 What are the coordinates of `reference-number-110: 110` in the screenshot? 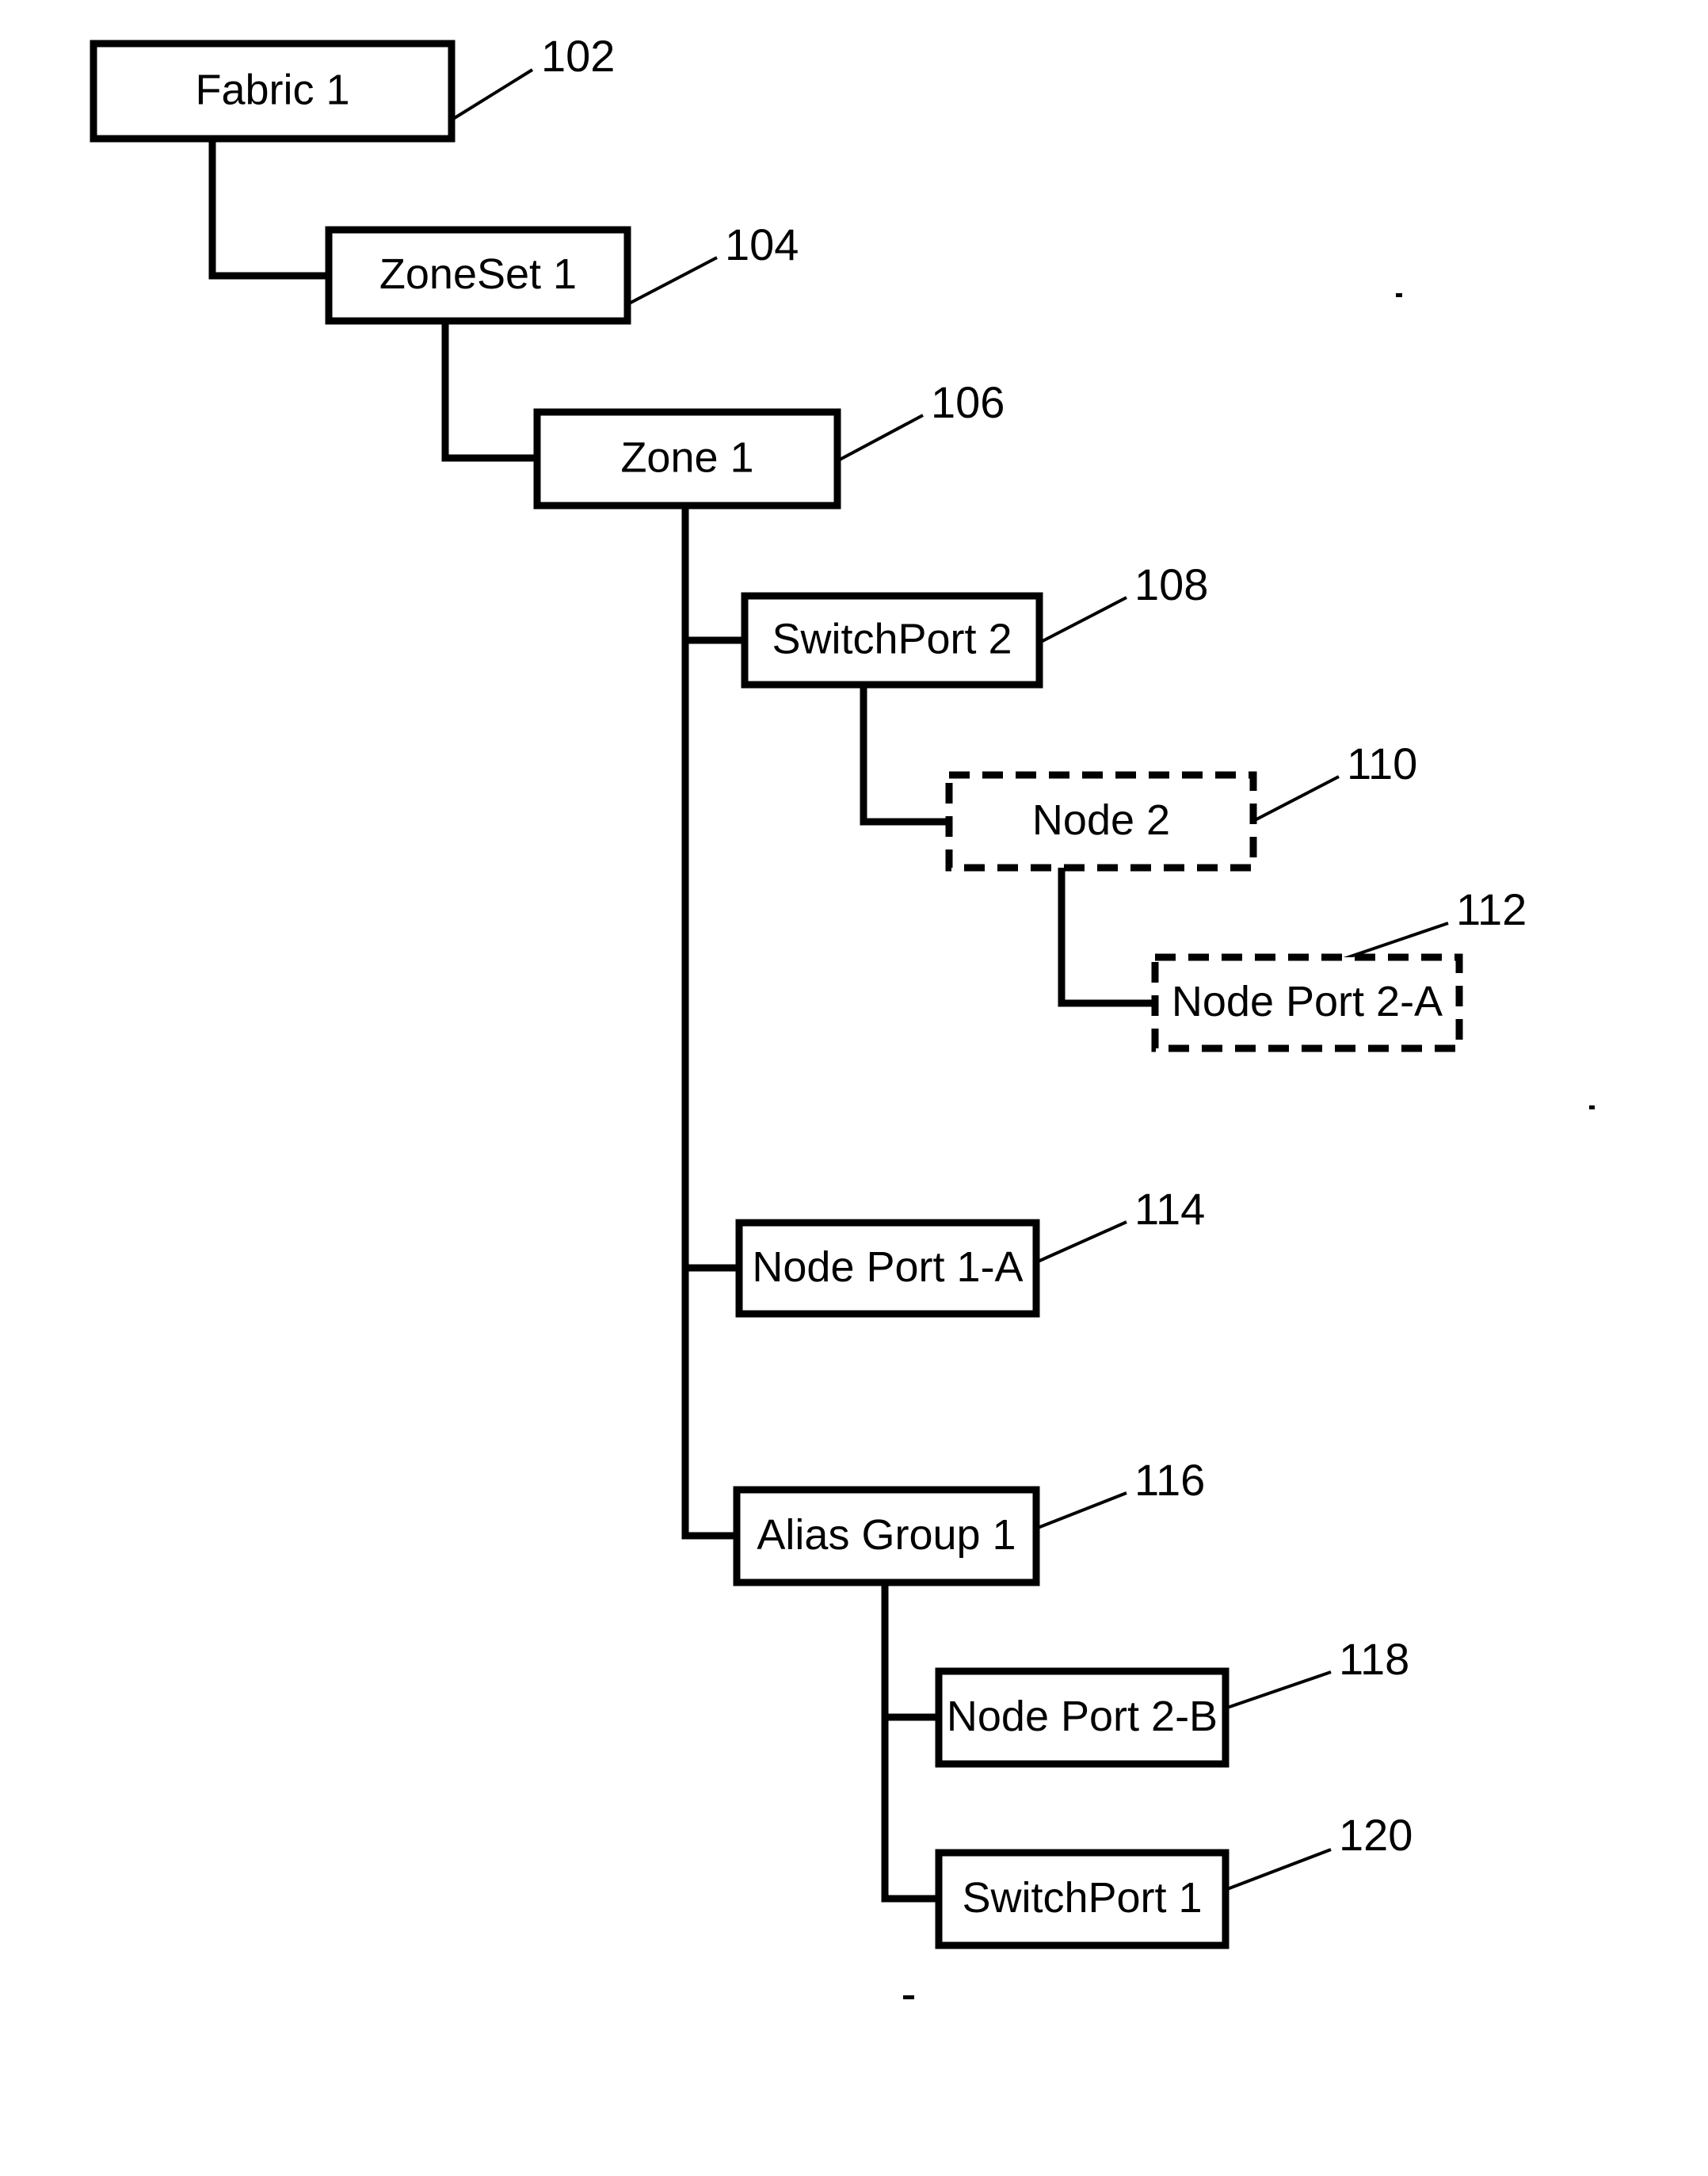 It's located at (1382, 763).